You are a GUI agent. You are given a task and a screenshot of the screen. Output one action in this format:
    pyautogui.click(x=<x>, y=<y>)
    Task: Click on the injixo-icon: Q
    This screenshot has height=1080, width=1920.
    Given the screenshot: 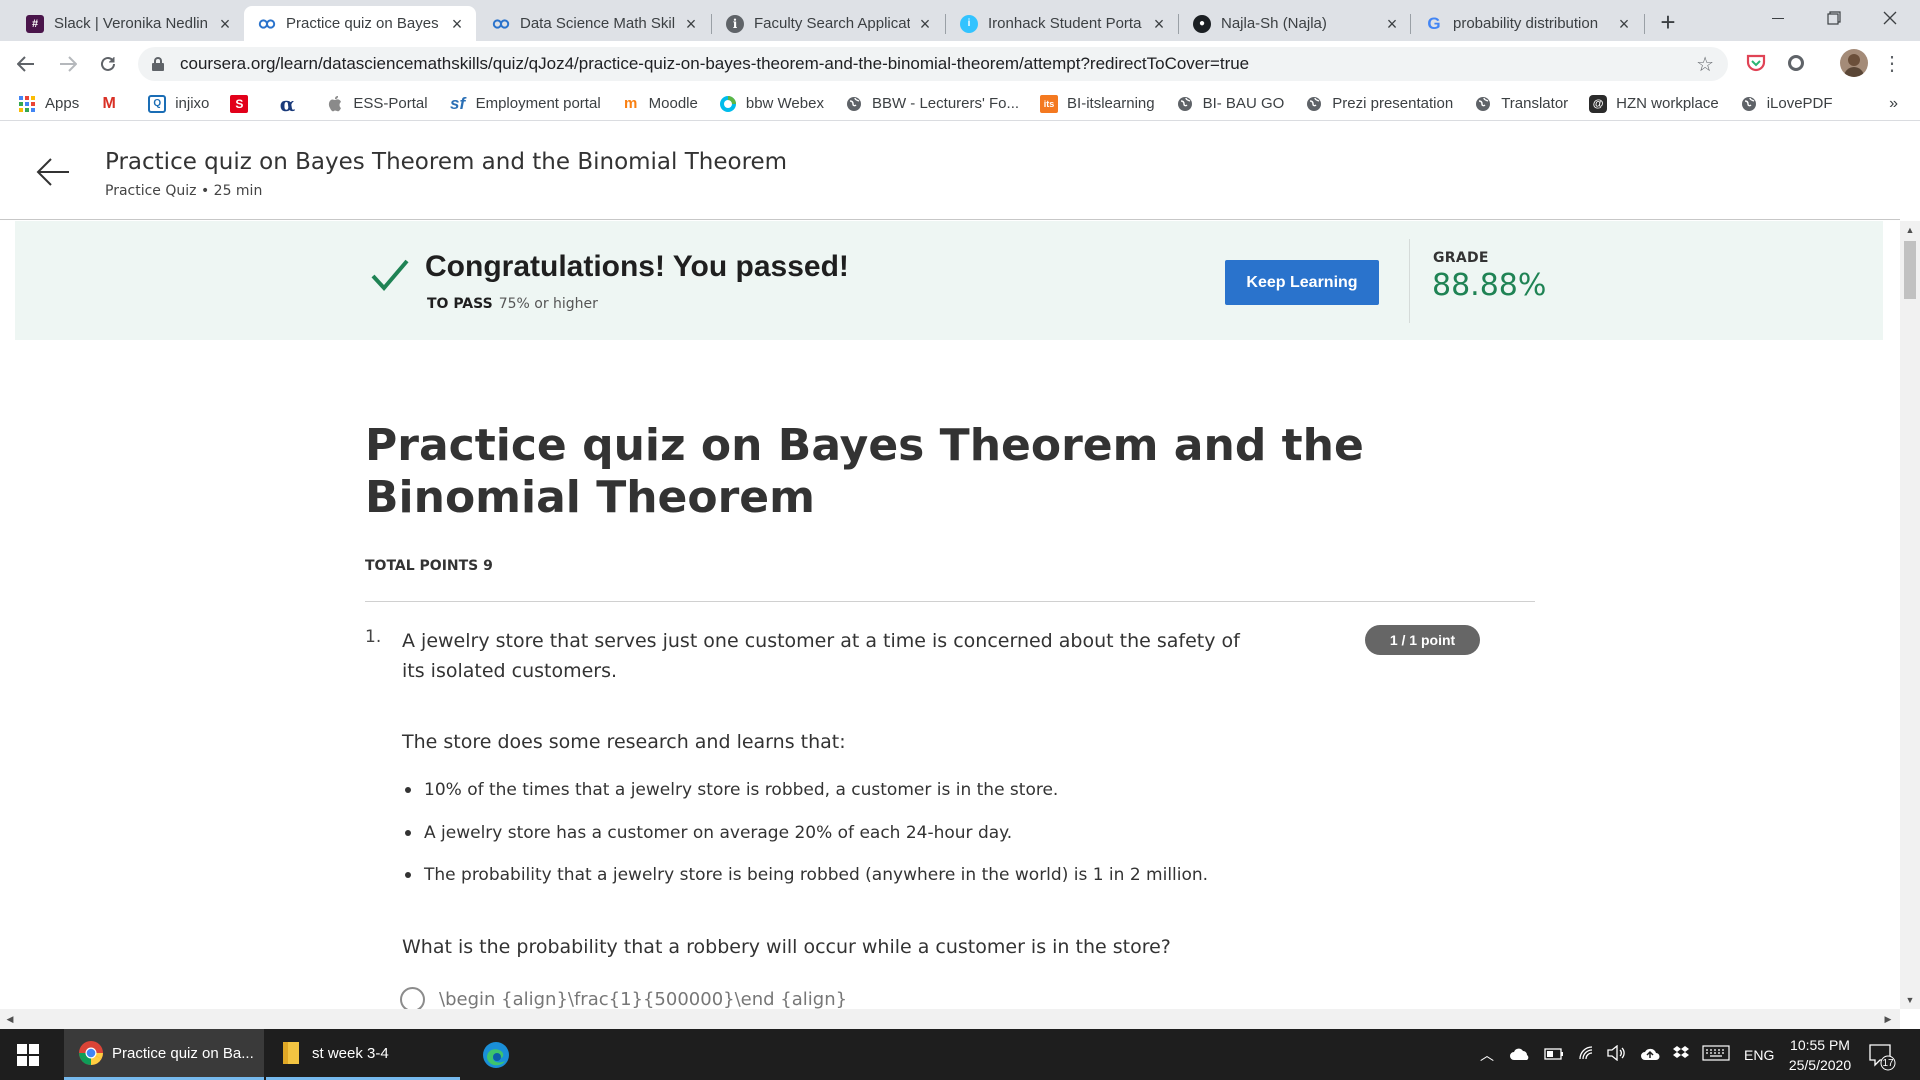 What is the action you would take?
    pyautogui.click(x=157, y=103)
    